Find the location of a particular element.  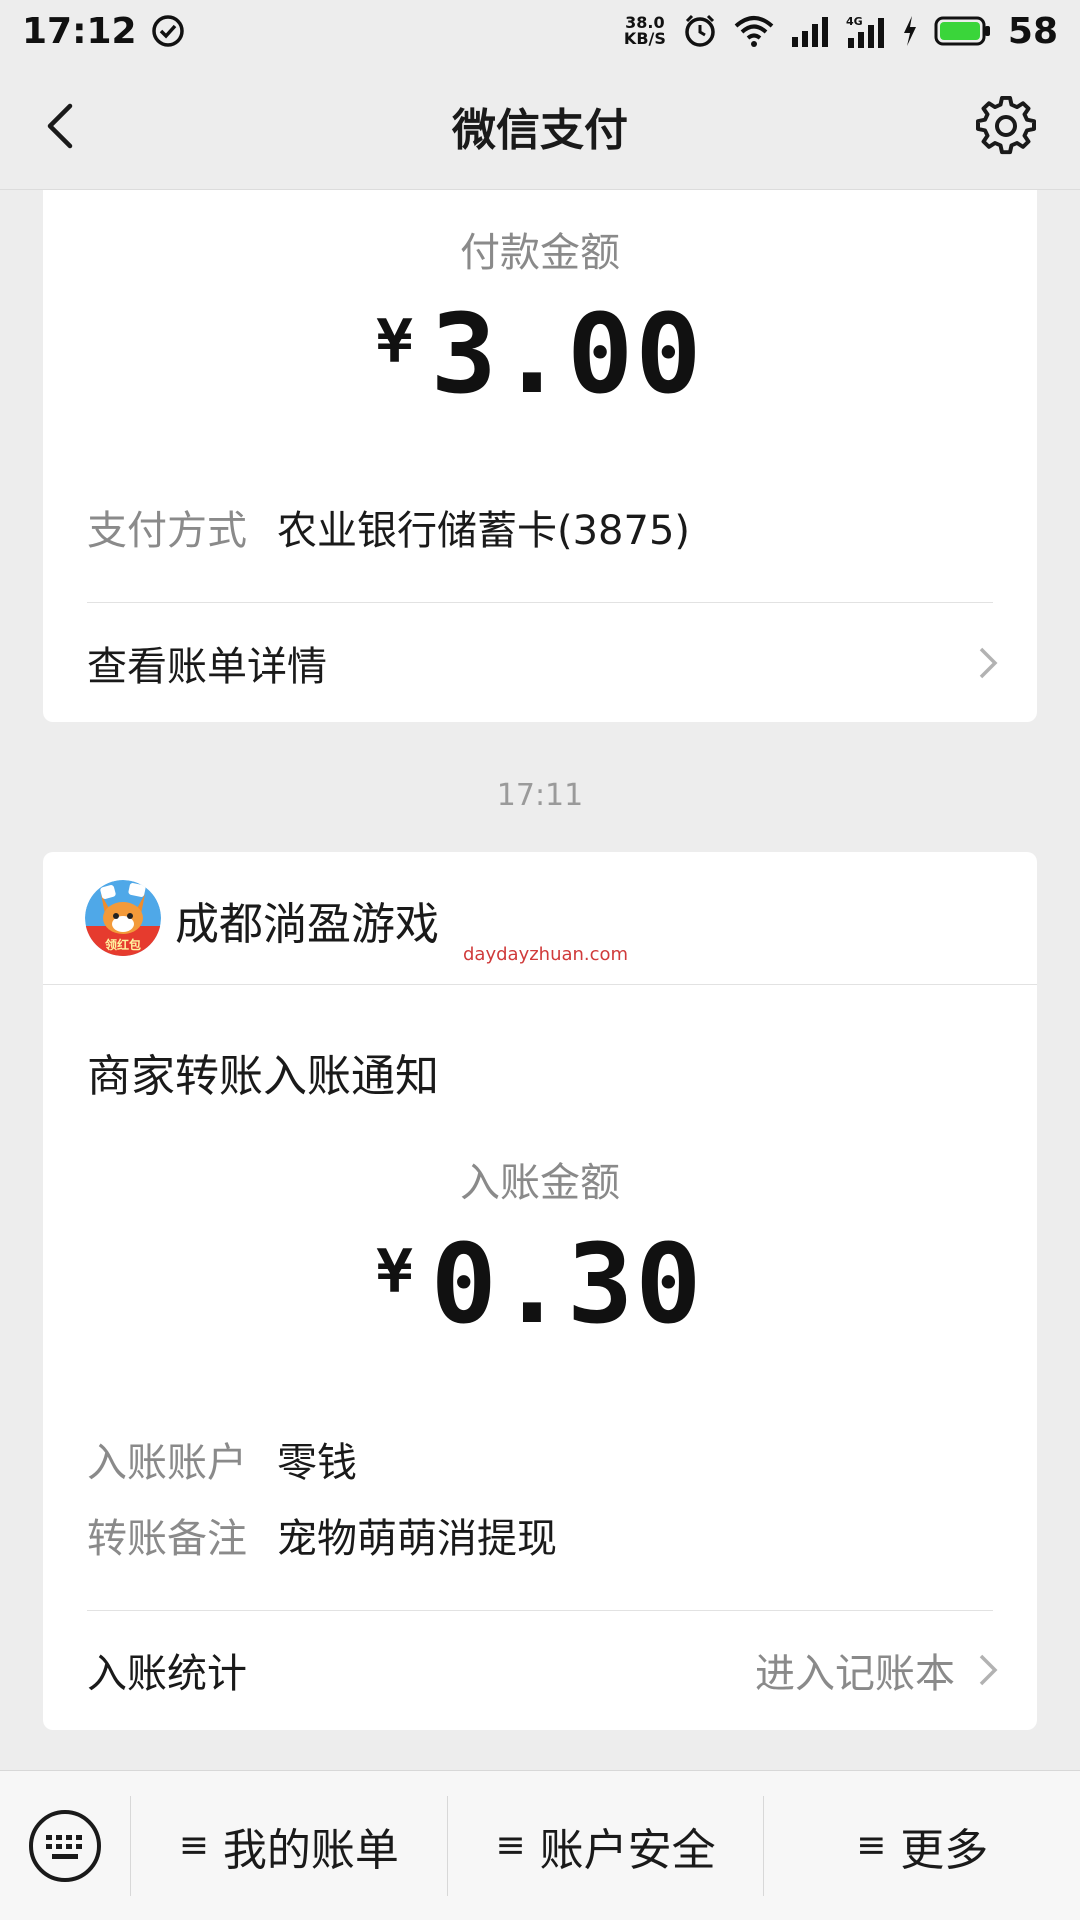

page-title: 微信支付 is located at coordinates (540, 130).